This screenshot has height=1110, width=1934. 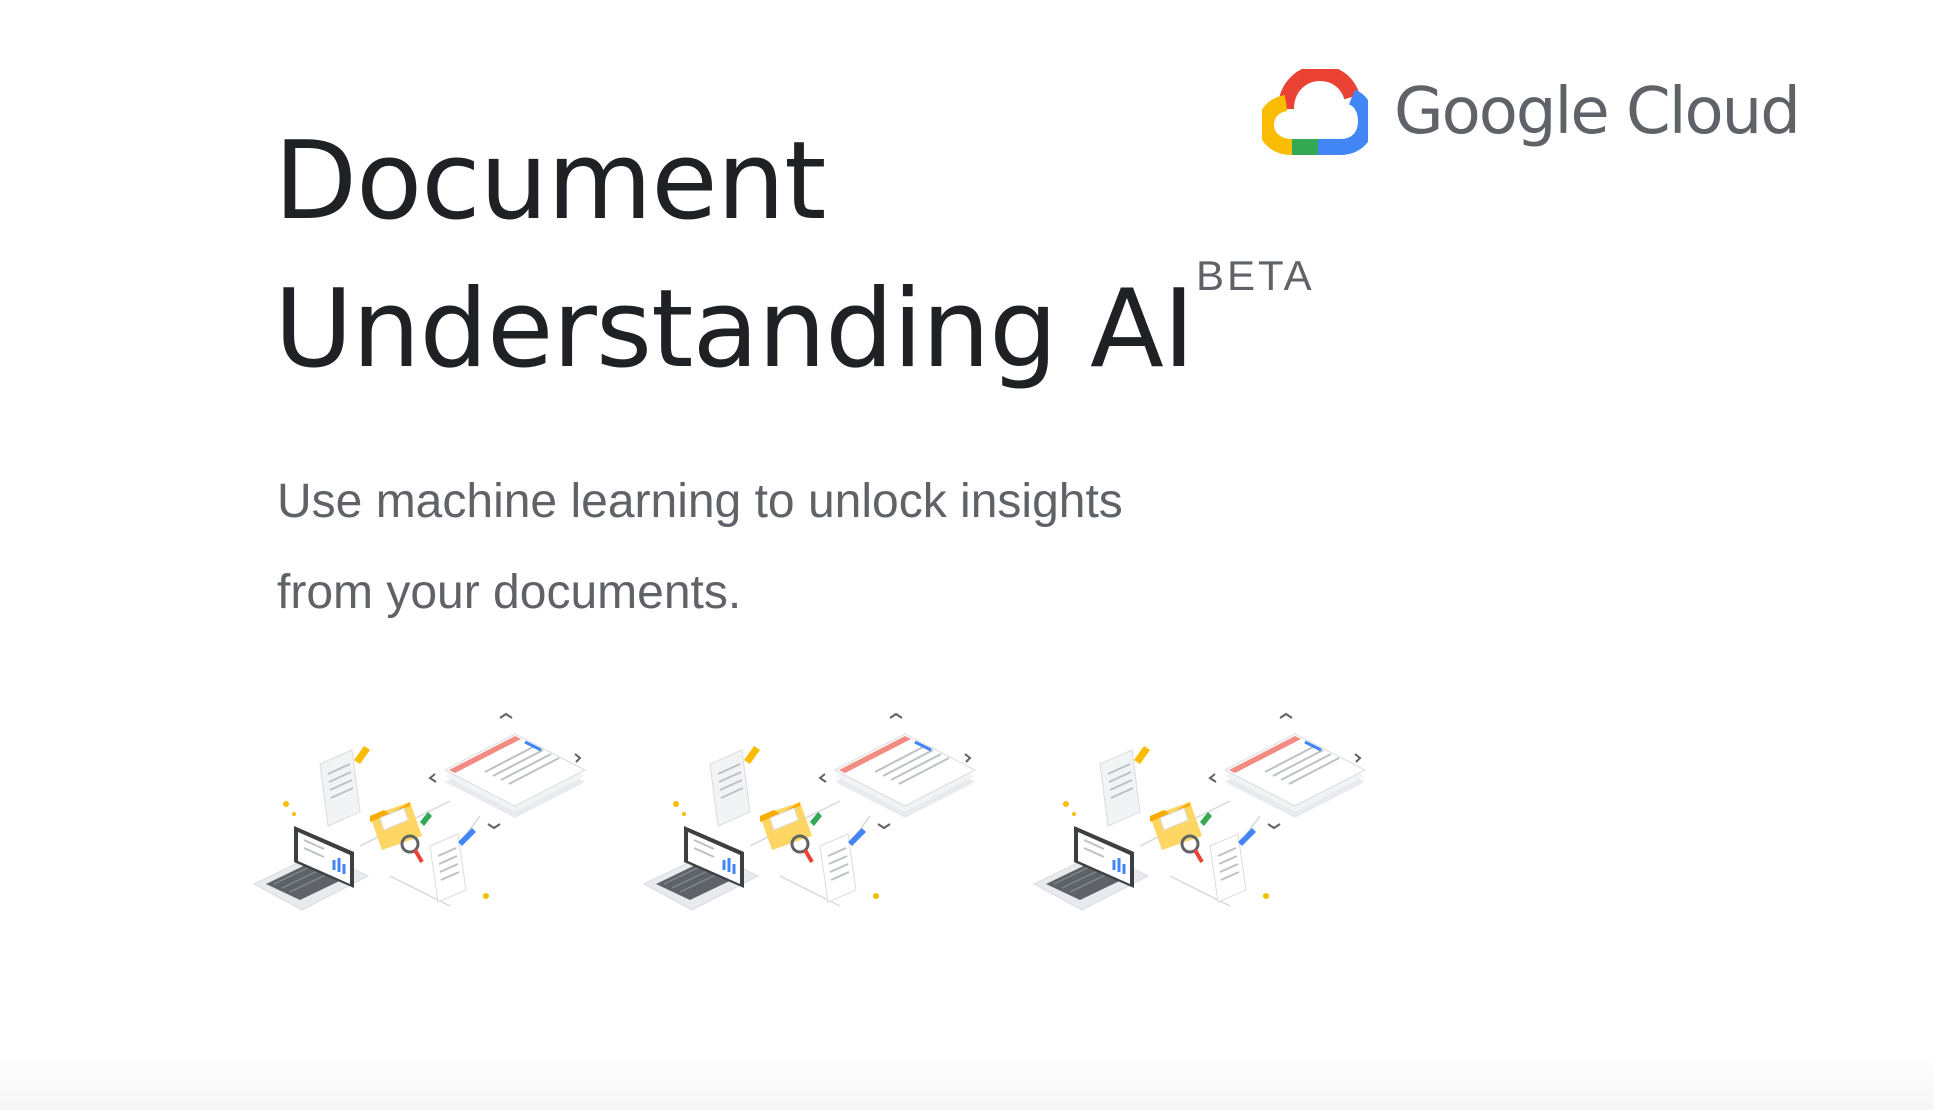 I want to click on title-line-2: Understanding AI, so click(x=734, y=329).